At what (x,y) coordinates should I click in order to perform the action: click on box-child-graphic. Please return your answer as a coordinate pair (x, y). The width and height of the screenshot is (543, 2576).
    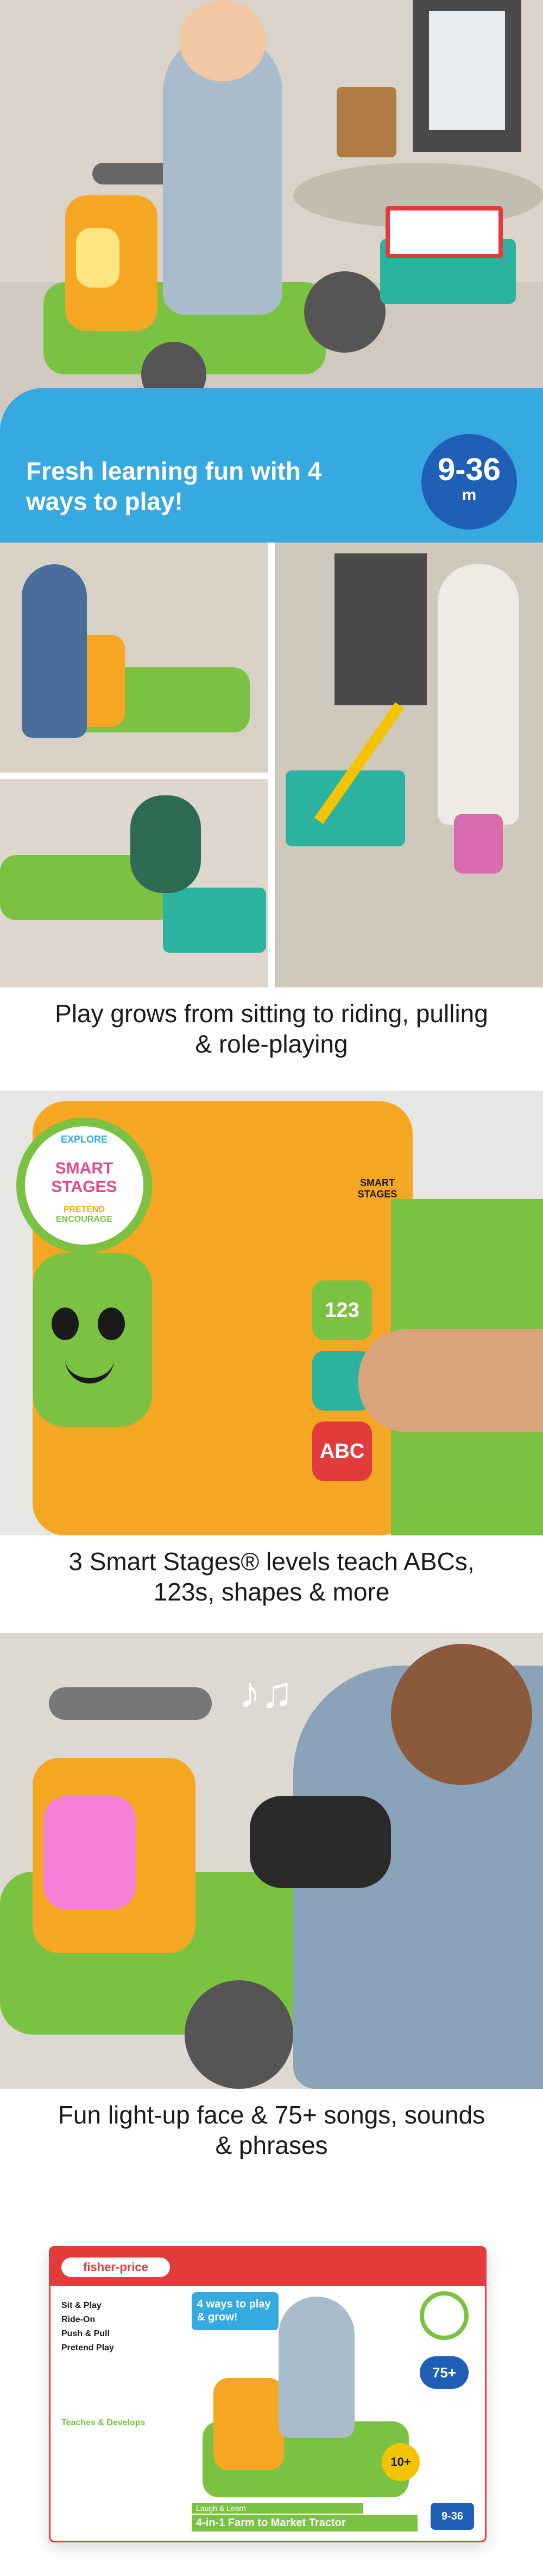
    Looking at the image, I should click on (317, 2367).